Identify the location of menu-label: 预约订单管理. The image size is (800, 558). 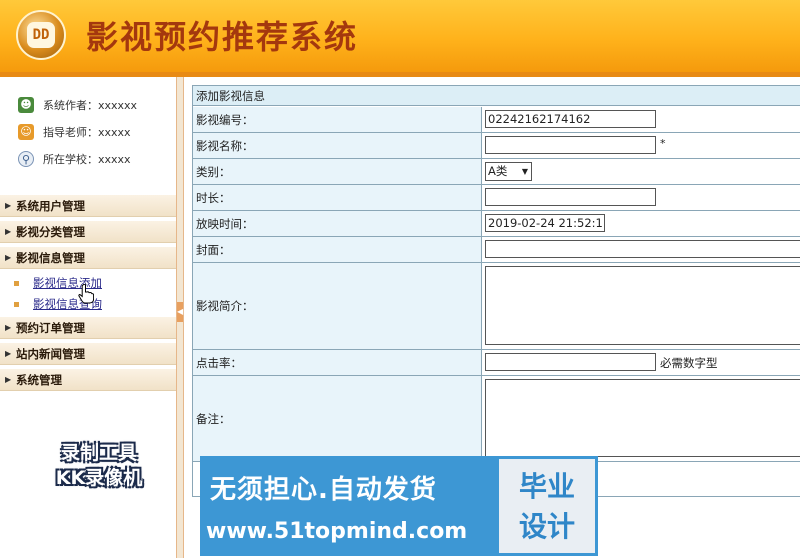
(50, 328).